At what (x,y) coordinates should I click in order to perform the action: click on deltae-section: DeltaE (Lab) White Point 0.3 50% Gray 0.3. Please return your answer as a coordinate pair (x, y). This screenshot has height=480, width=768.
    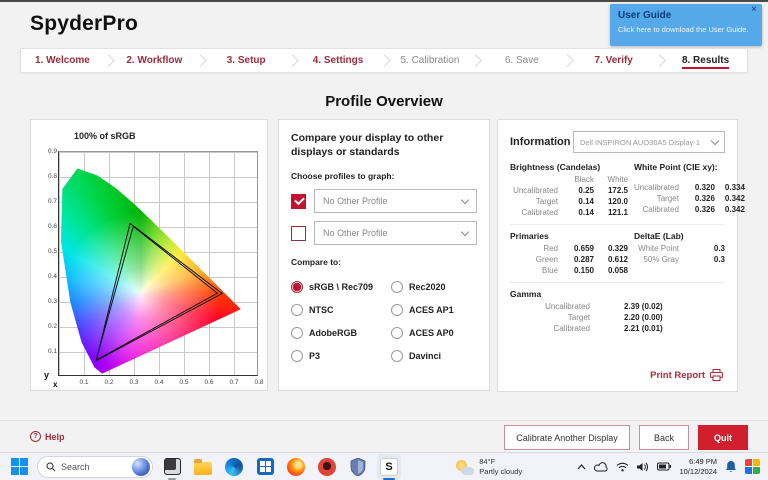
    Looking at the image, I should click on (679, 247).